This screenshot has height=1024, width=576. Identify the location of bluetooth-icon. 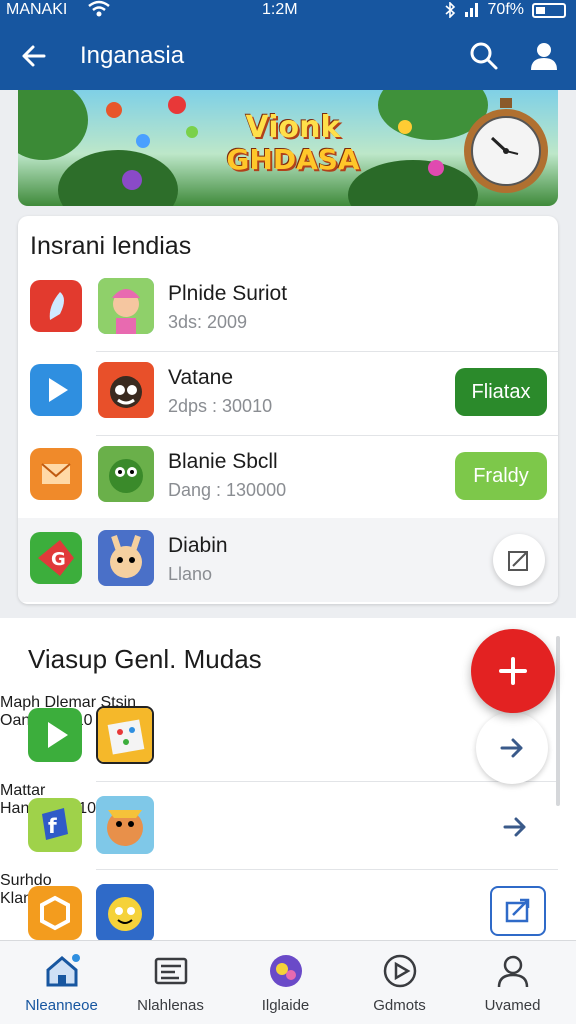
(450, 10).